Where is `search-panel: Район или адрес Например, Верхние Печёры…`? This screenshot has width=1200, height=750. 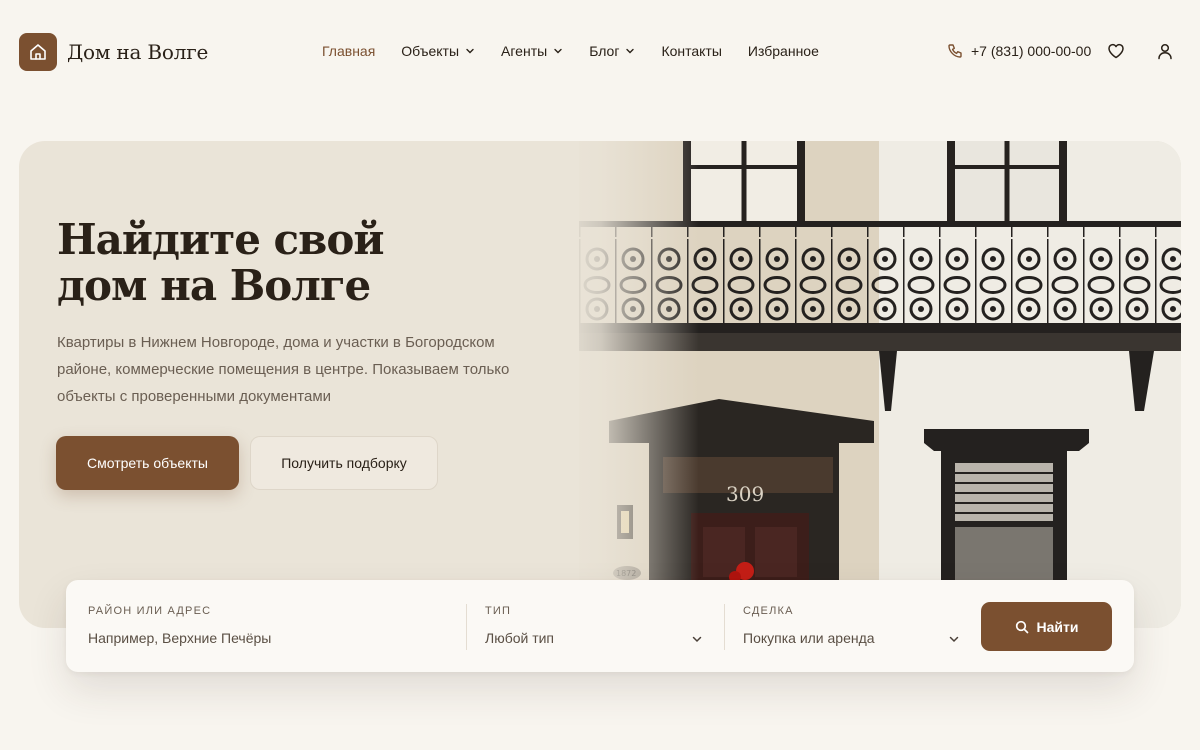 search-panel: Район или адрес Например, Верхние Печёры… is located at coordinates (600, 626).